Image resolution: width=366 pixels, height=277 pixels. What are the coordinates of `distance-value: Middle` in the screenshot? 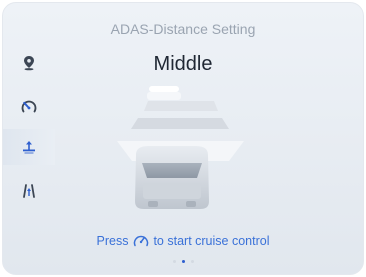 It's located at (183, 64).